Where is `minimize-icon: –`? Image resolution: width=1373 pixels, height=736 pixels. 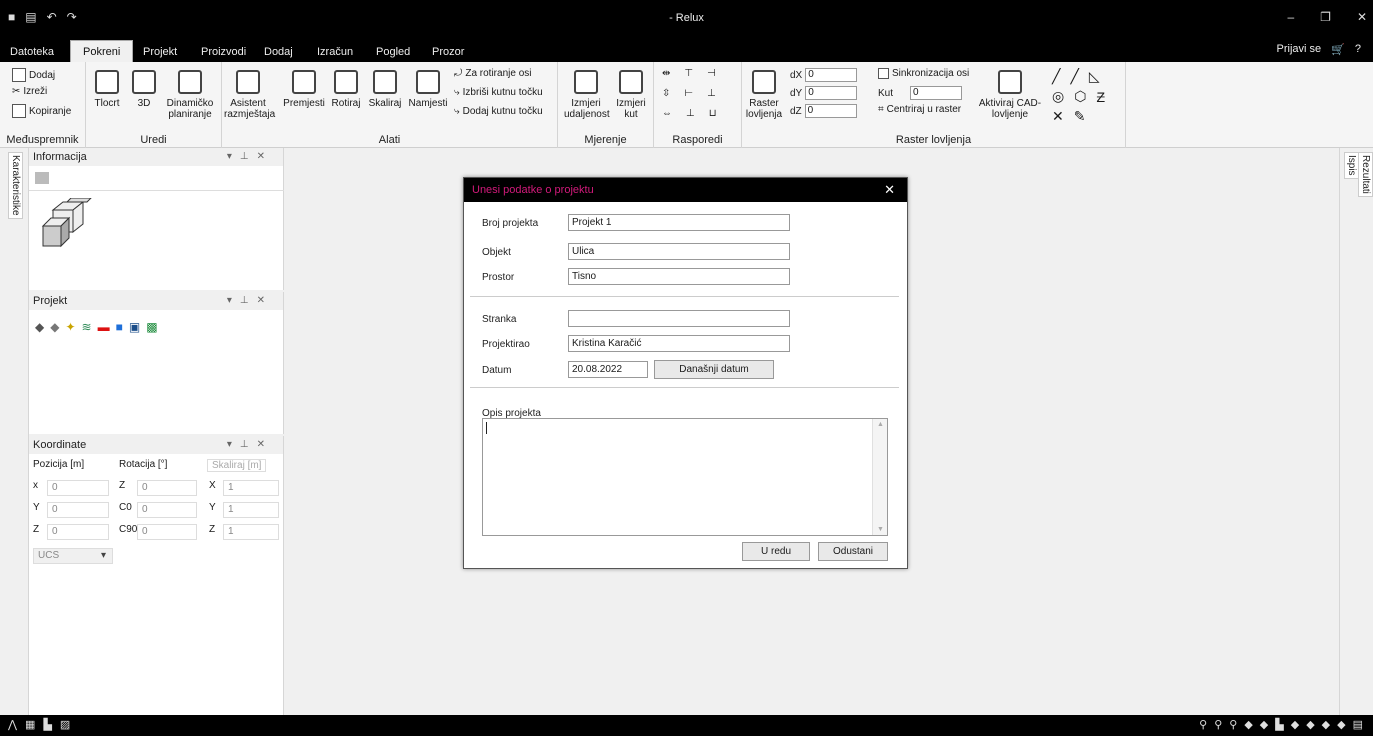
minimize-icon: – is located at coordinates (1290, 17).